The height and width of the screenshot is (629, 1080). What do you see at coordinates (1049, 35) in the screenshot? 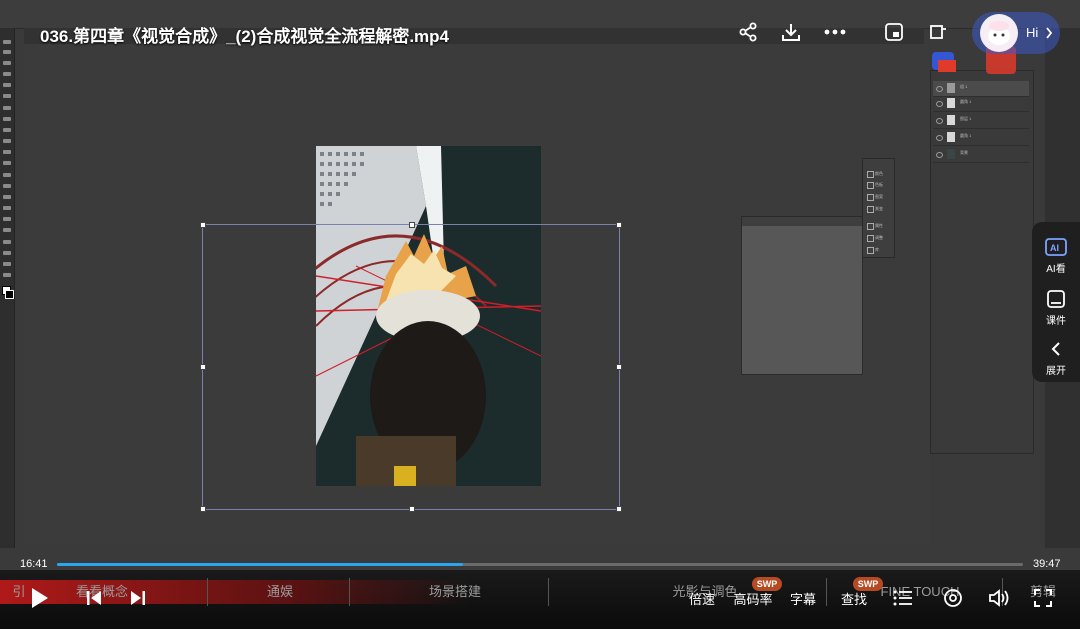
I see `chevron-right-icon` at bounding box center [1049, 35].